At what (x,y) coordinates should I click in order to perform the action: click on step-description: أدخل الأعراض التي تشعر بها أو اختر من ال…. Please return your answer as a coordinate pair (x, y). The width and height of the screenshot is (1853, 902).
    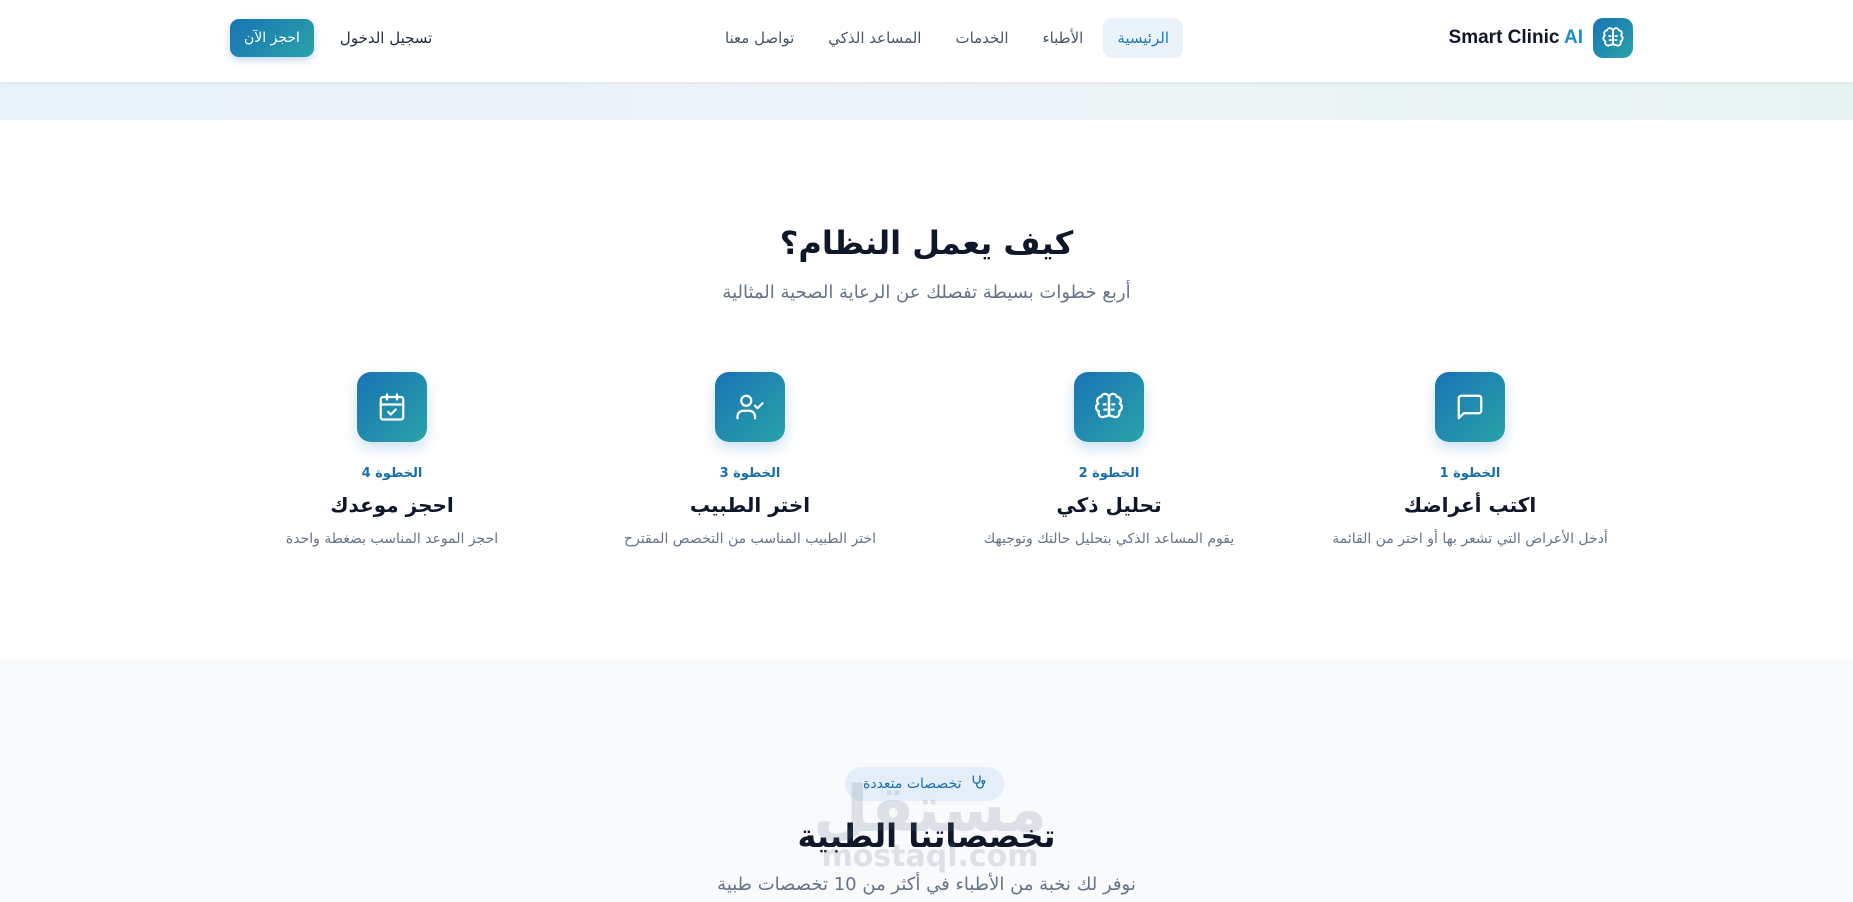
    Looking at the image, I should click on (1470, 539).